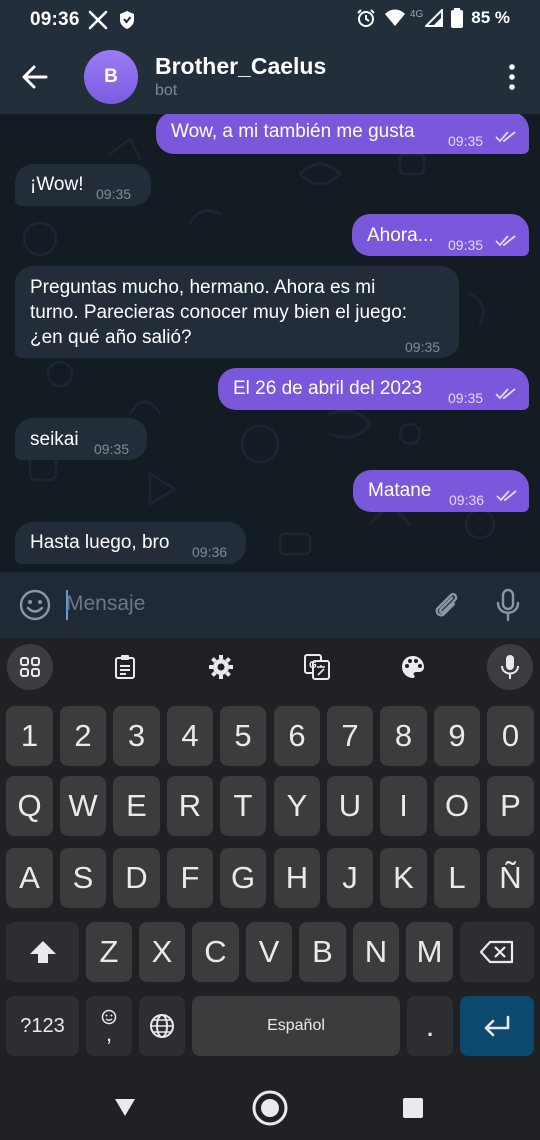  I want to click on symbols-key: ?123, so click(42, 1026).